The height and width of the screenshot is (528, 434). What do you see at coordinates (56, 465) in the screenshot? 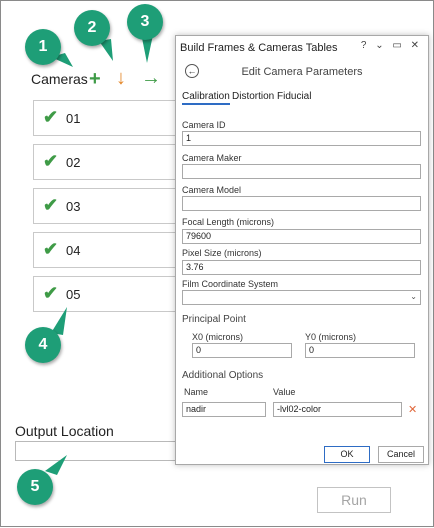
I see `callout-5-pointer` at bounding box center [56, 465].